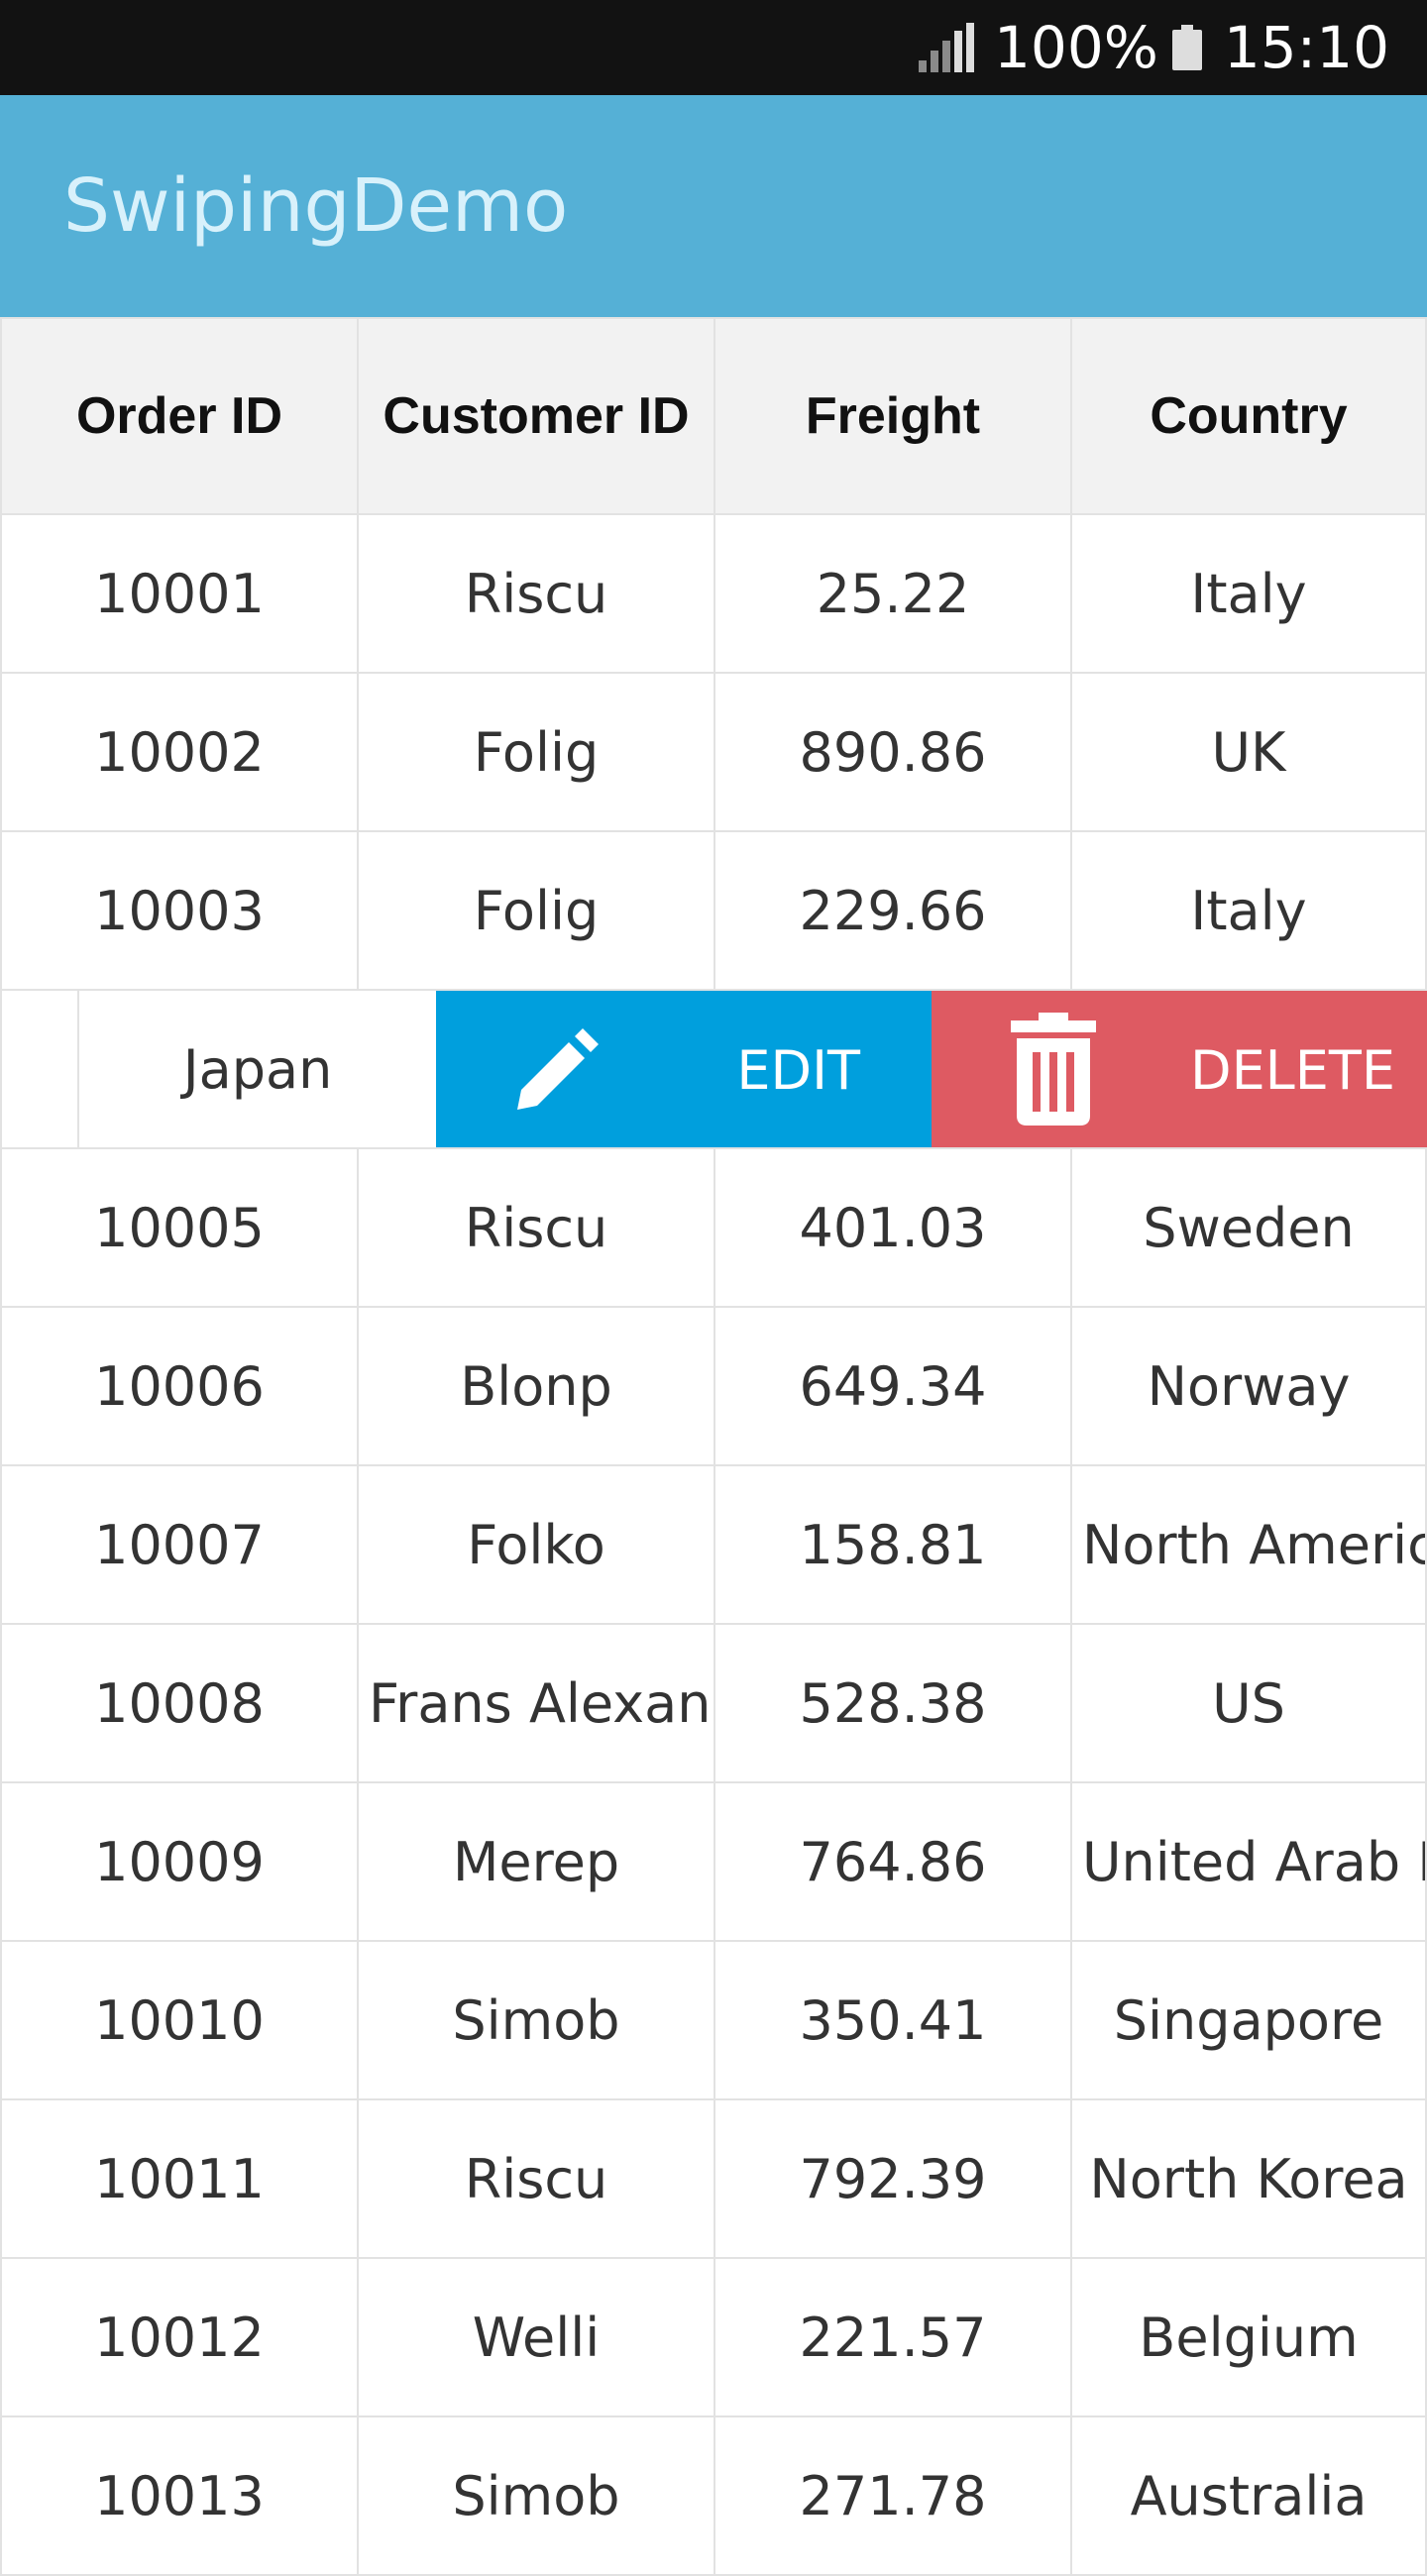  I want to click on cell-freight: 528.38, so click(892, 1703).